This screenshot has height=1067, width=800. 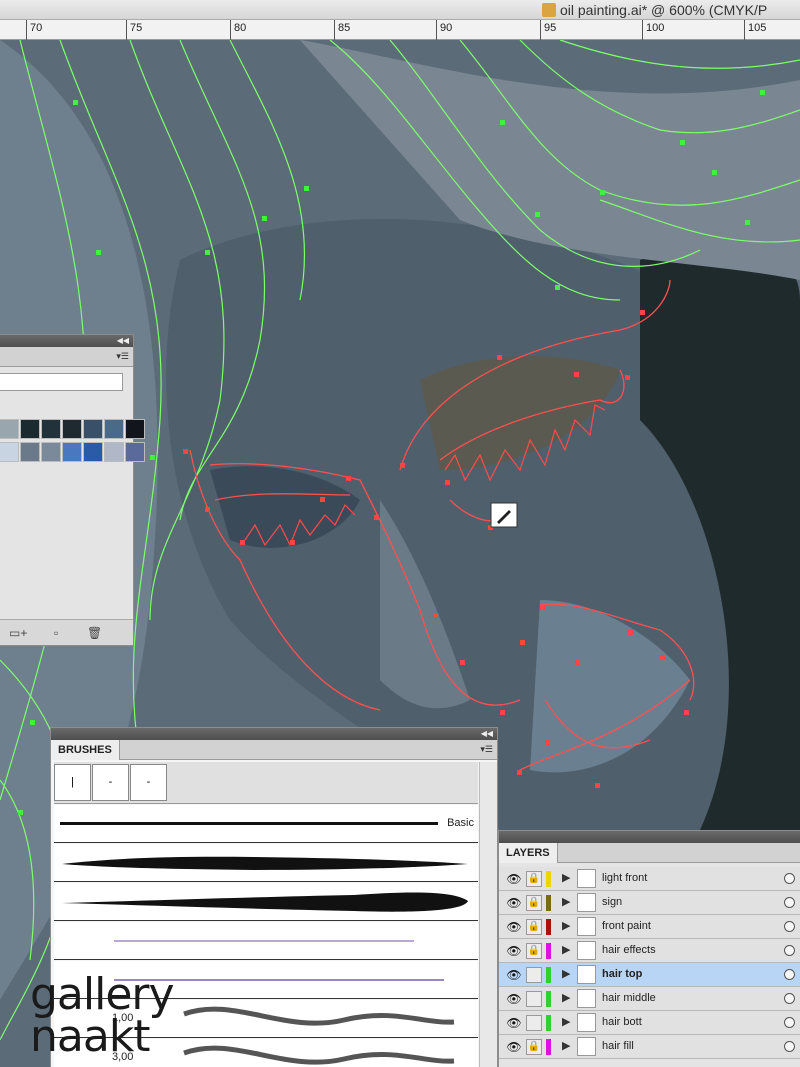 What do you see at coordinates (266, 824) in the screenshot?
I see `brush-row-basic: Basic` at bounding box center [266, 824].